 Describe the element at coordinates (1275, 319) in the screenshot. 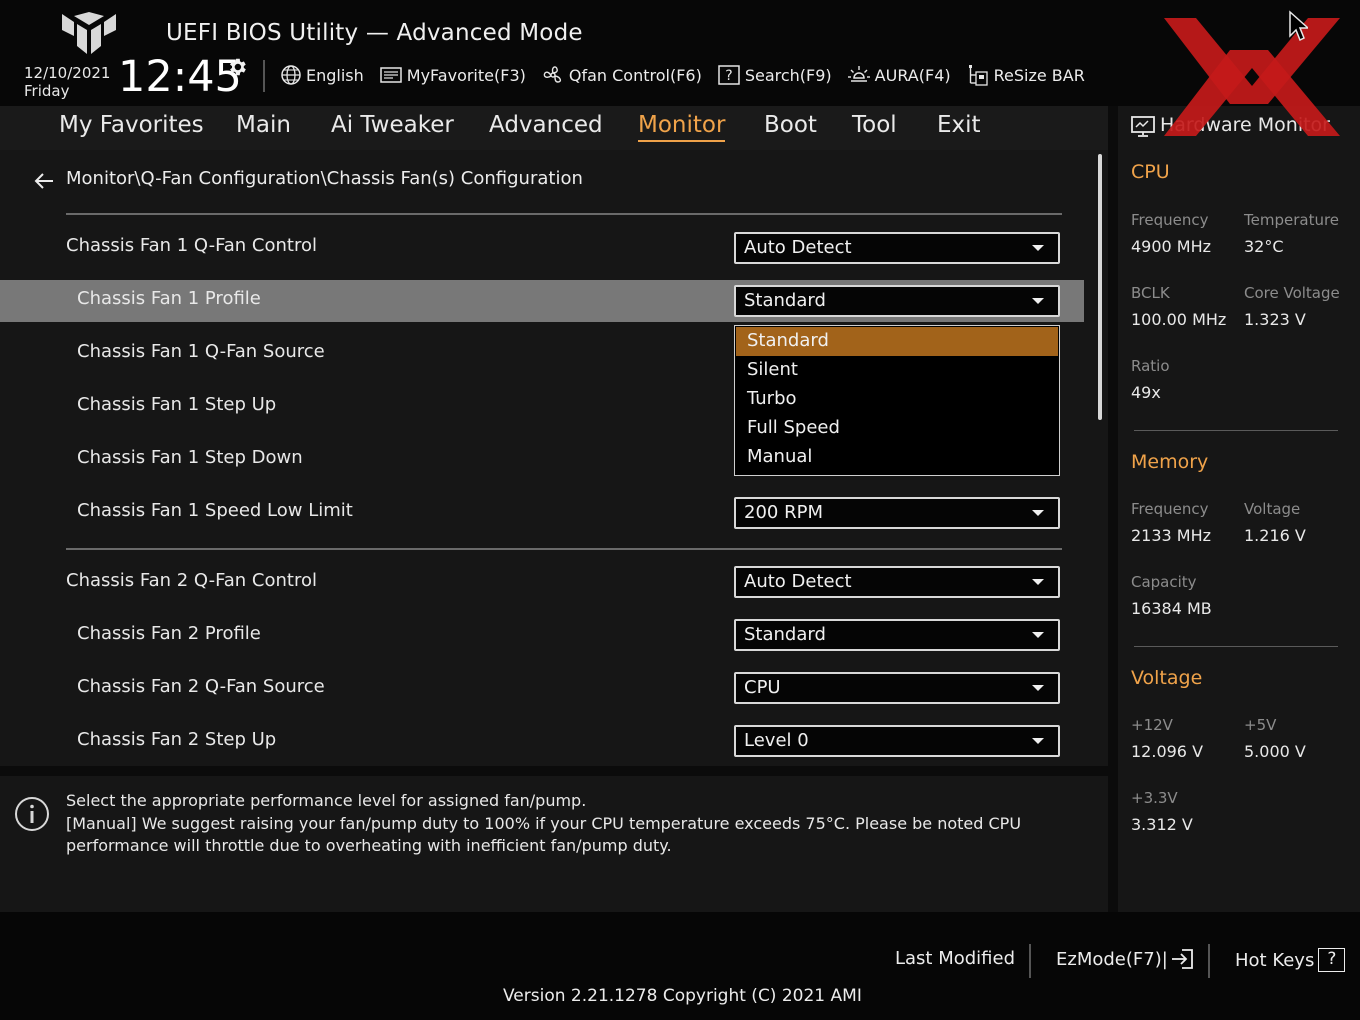

I see `cpu-core-voltage-value: 1.323 V` at that location.